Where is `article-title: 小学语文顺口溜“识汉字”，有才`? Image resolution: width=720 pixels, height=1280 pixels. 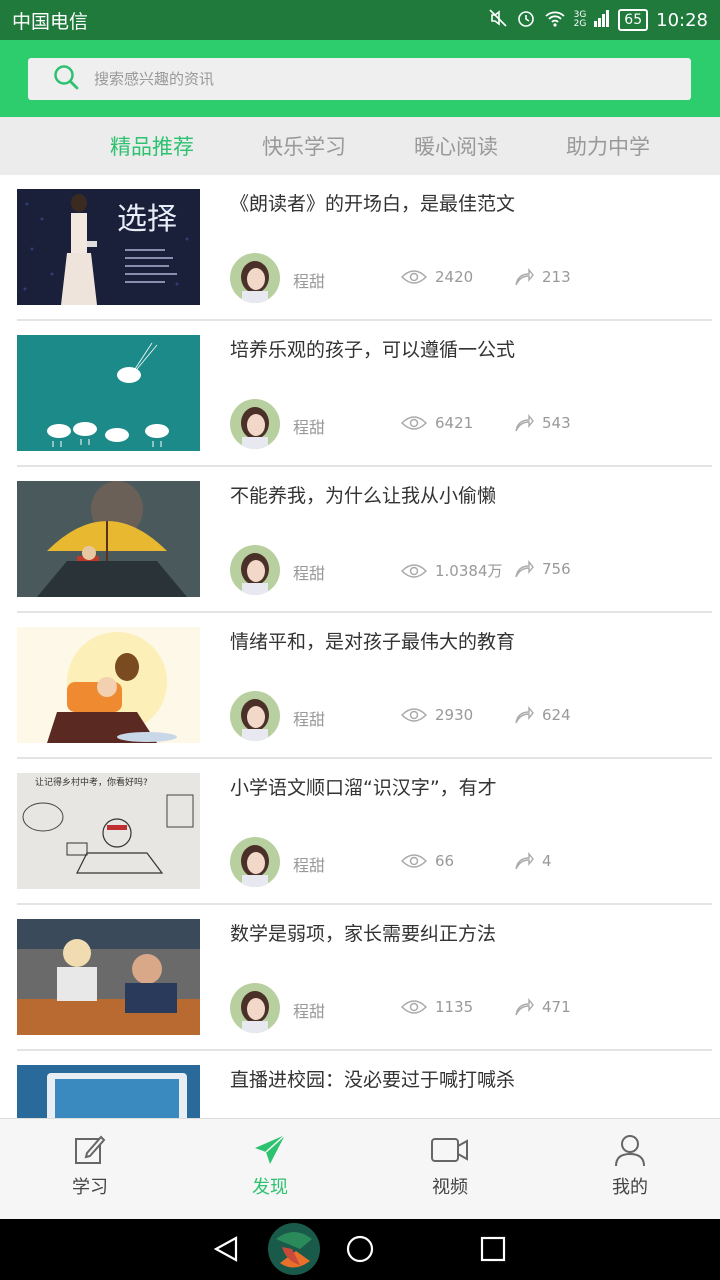
article-title: 小学语文顺口溜“识汉字”，有才 is located at coordinates (363, 786).